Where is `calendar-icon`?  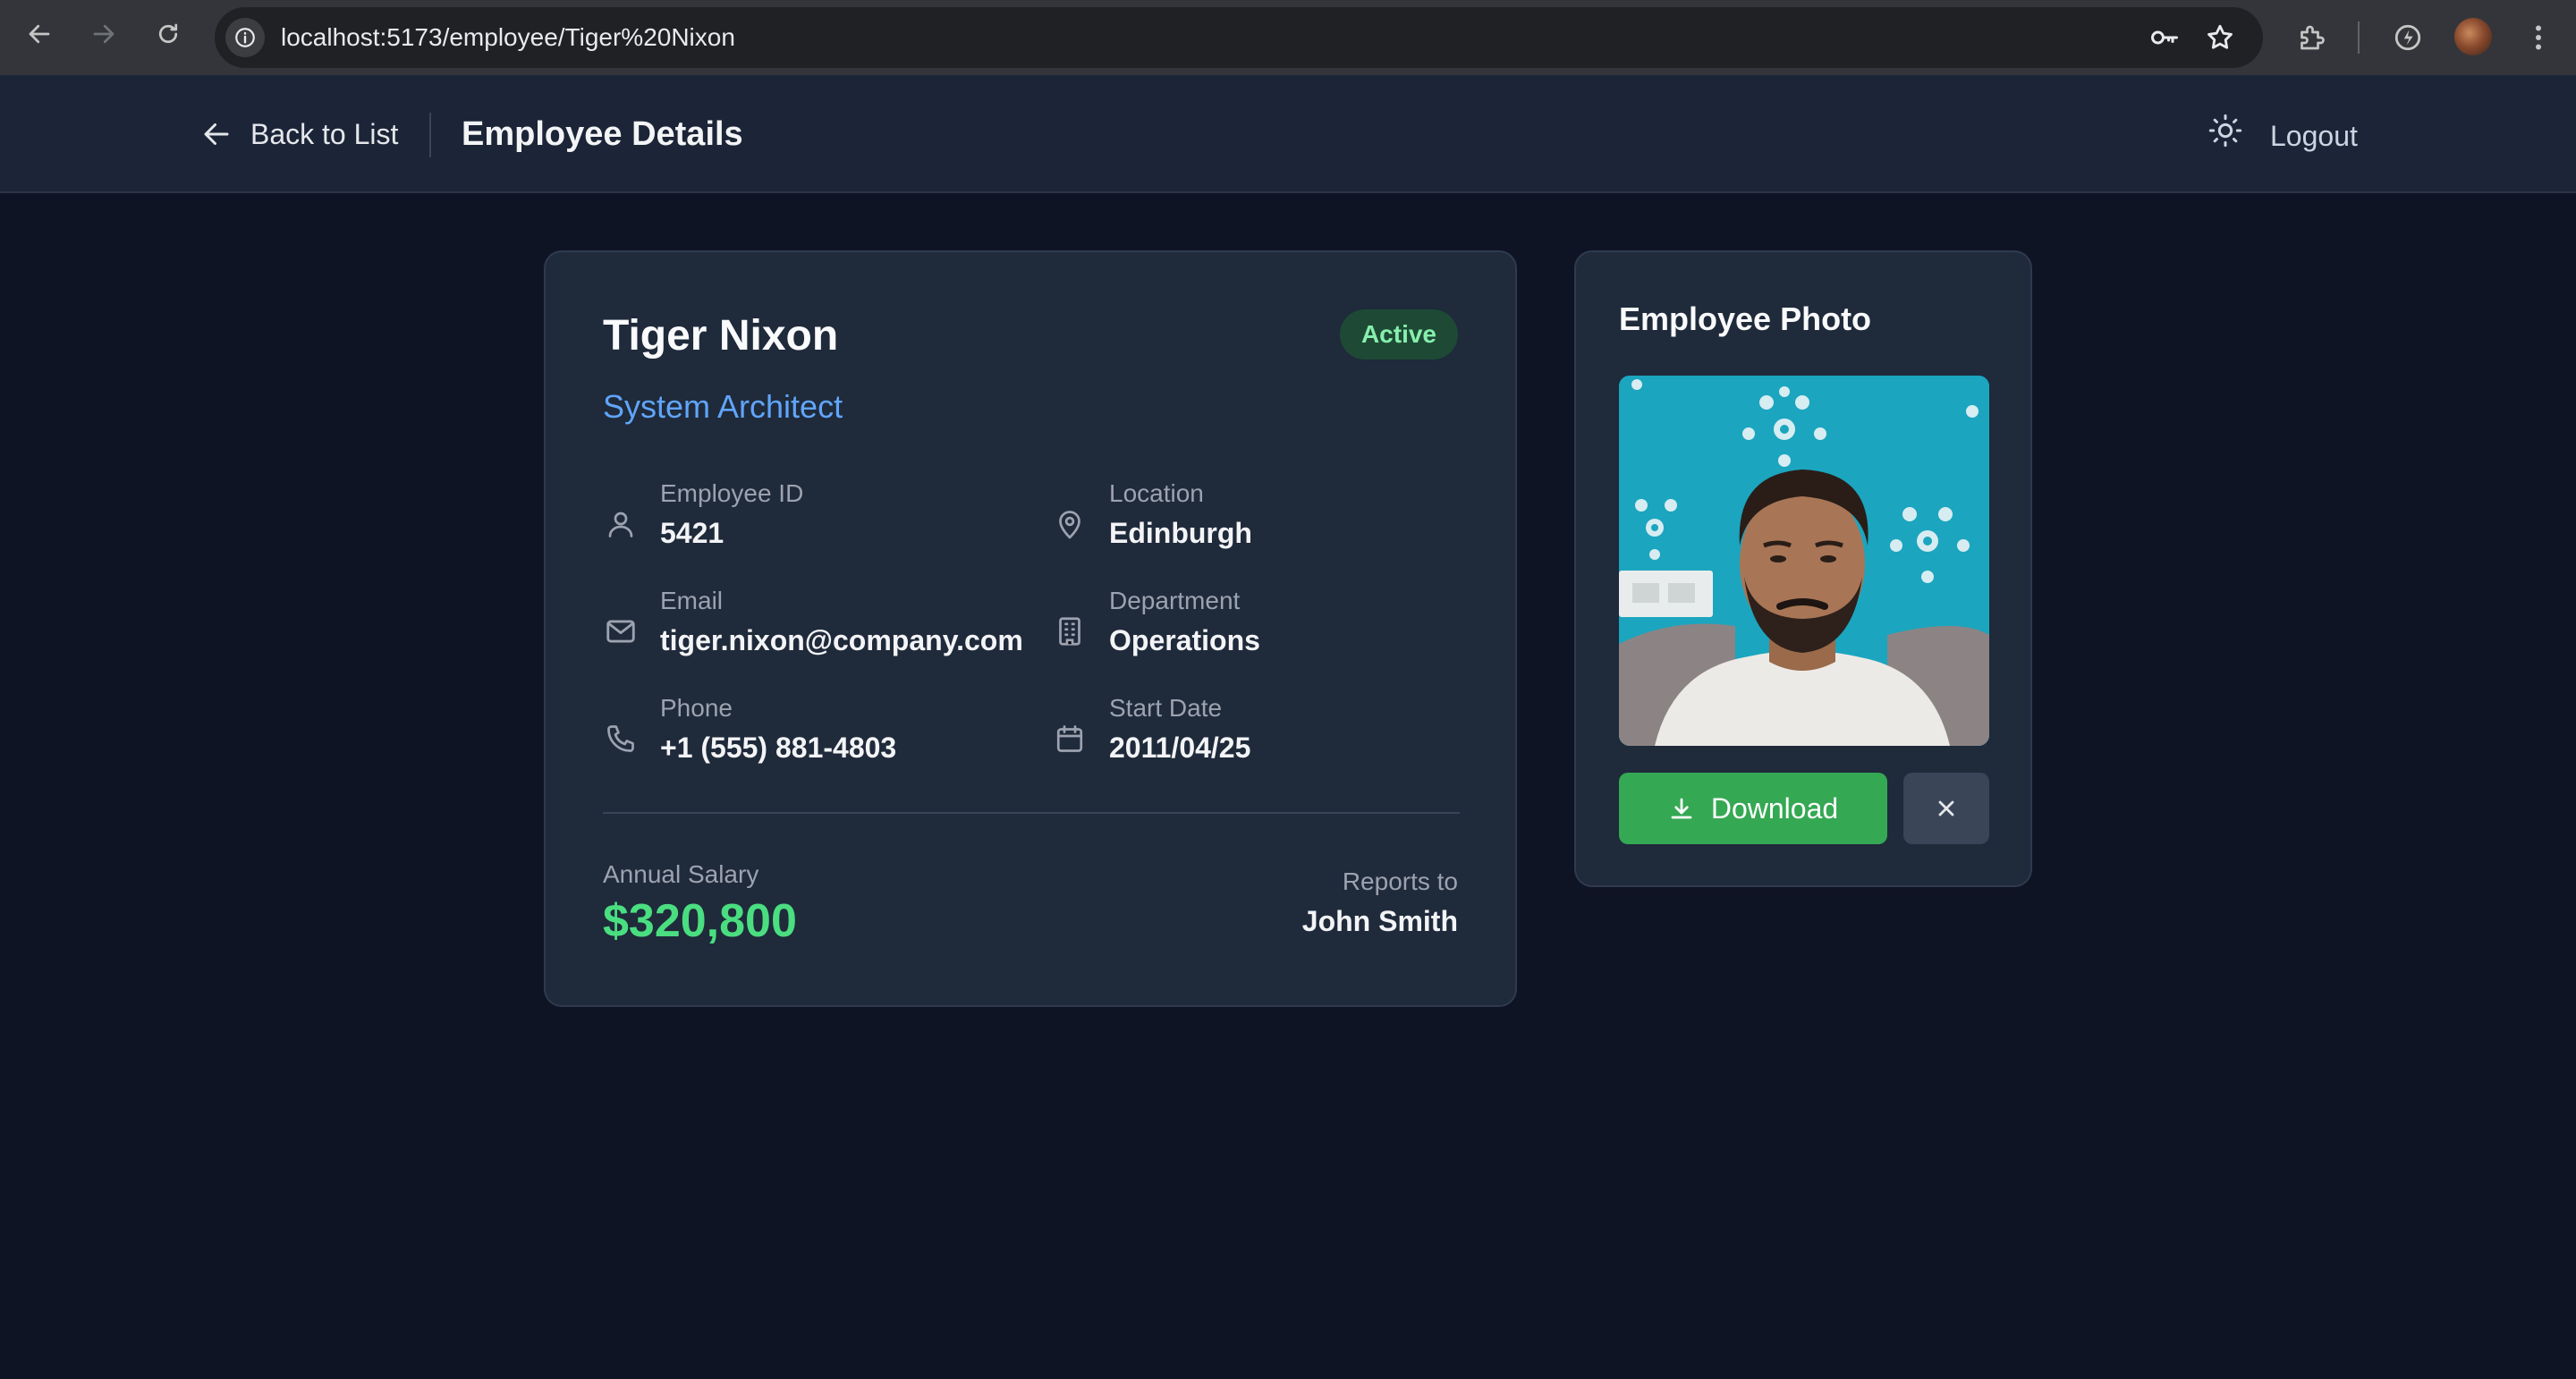 calendar-icon is located at coordinates (1070, 739).